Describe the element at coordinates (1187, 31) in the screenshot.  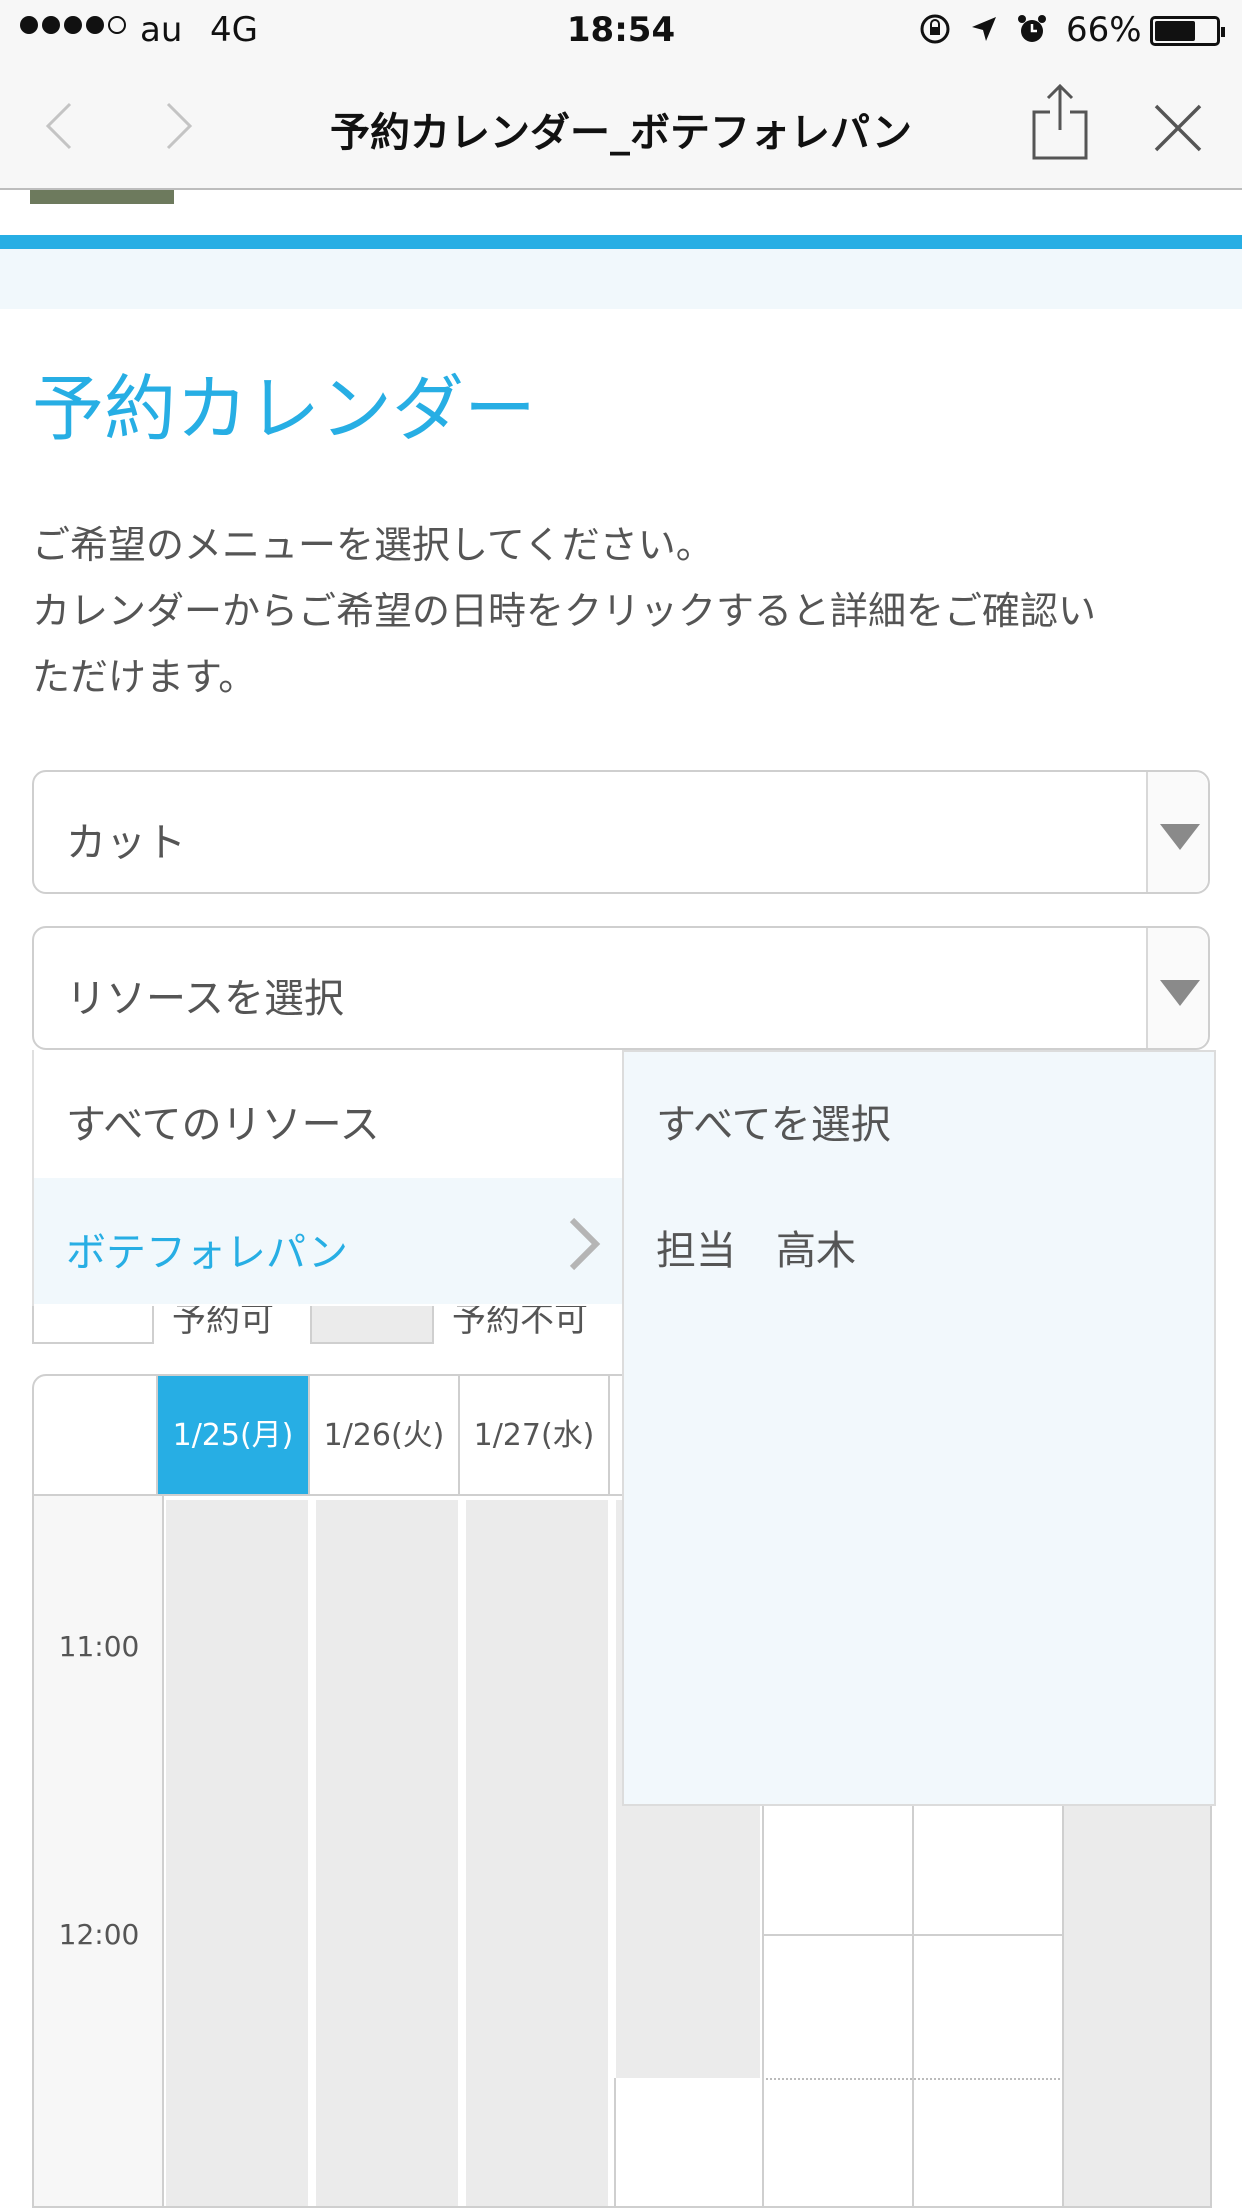
I see `battery-icon` at that location.